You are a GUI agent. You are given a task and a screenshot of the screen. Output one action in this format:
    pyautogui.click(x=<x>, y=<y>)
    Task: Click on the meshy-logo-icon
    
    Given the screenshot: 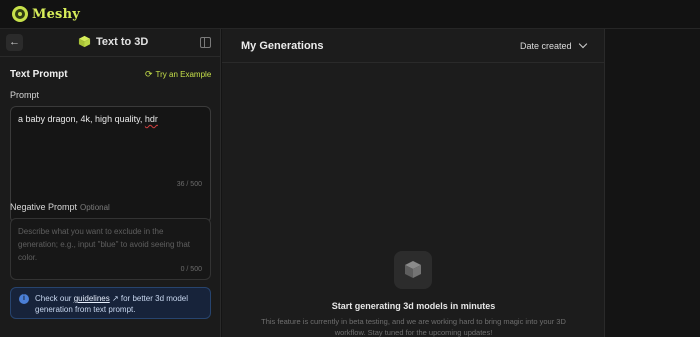 What is the action you would take?
    pyautogui.click(x=20, y=14)
    